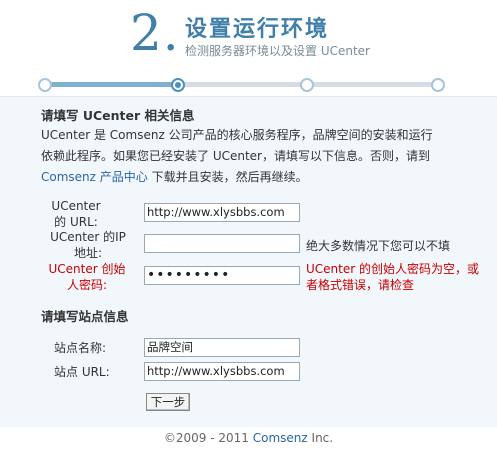 The height and width of the screenshot is (451, 497). What do you see at coordinates (280, 438) in the screenshot?
I see `footer-brand-link: Comsenz` at bounding box center [280, 438].